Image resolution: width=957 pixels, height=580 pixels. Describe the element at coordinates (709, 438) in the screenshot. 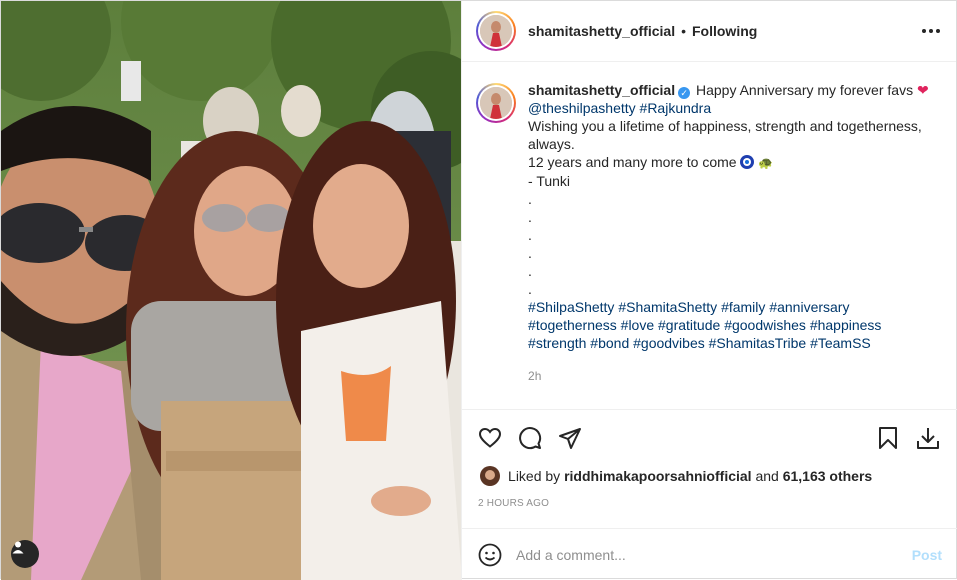

I see `action-bar` at that location.